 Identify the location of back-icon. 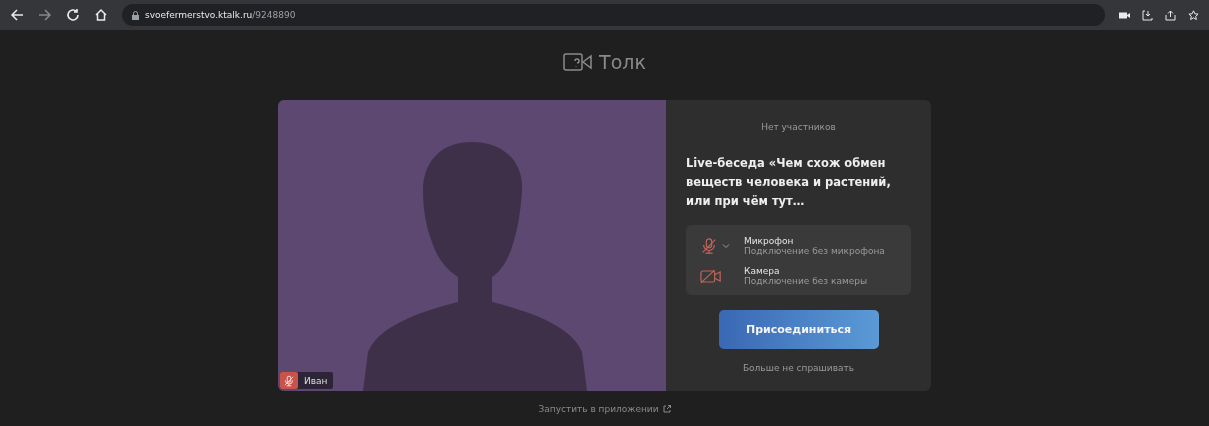
(17, 15).